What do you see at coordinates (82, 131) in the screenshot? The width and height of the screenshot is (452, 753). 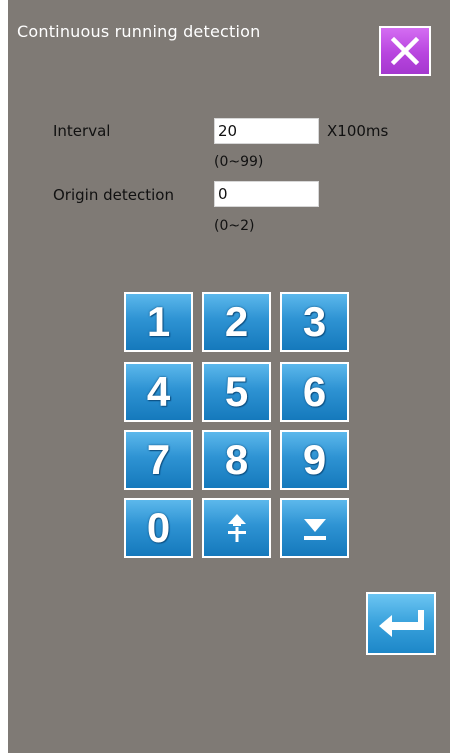 I see `interval-label: Interval` at bounding box center [82, 131].